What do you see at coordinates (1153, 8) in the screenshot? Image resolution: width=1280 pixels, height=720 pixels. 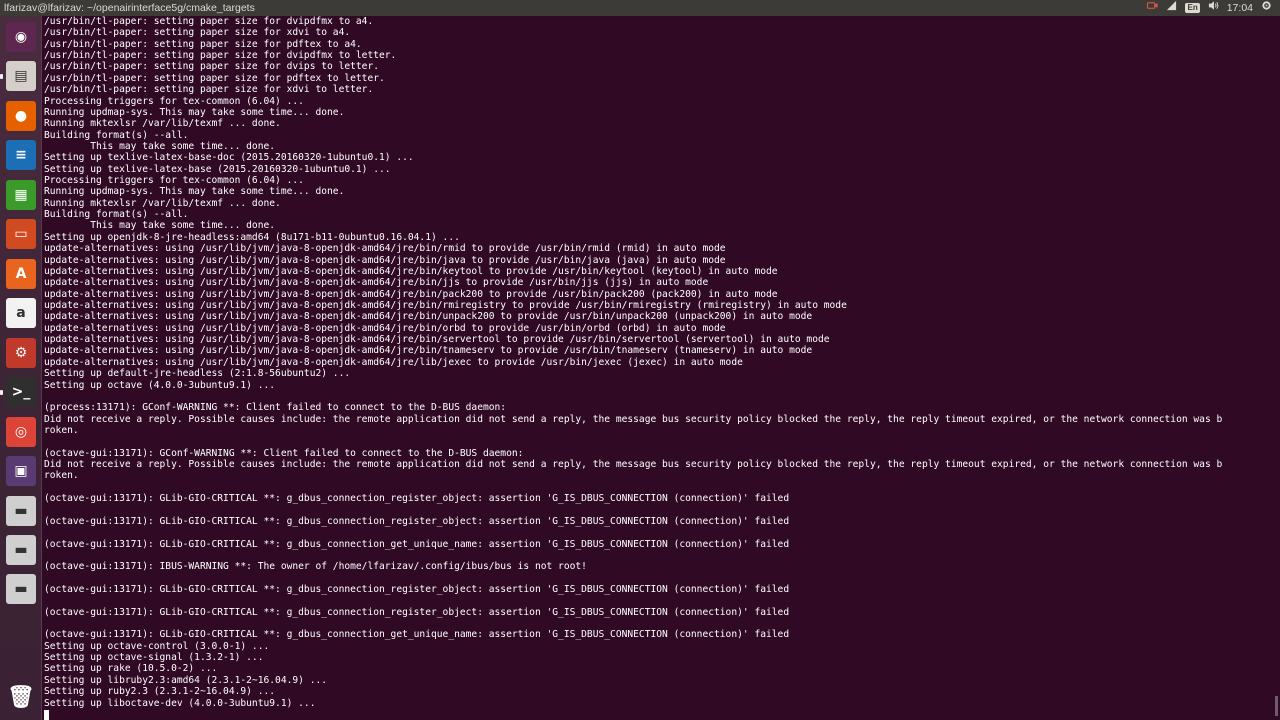 I see `camera-icon` at bounding box center [1153, 8].